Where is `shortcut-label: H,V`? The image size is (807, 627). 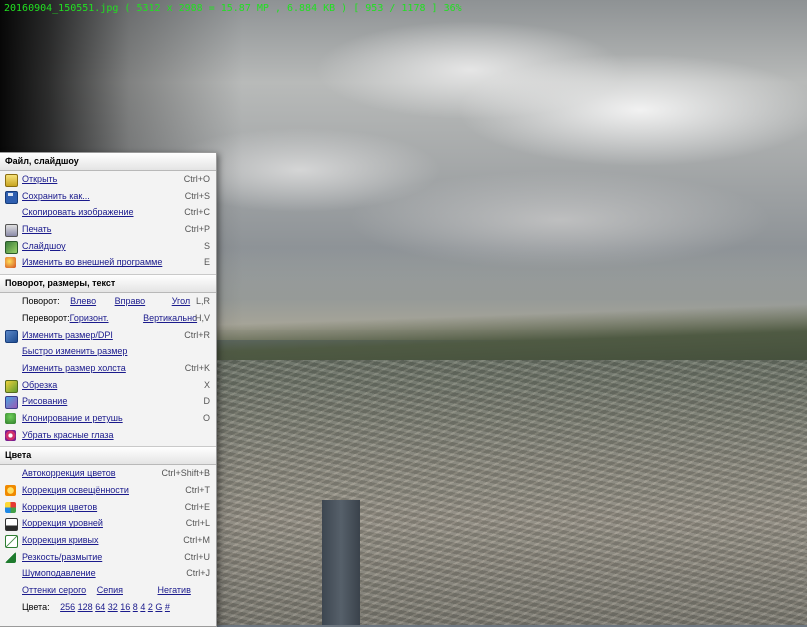
shortcut-label: H,V is located at coordinates (202, 317).